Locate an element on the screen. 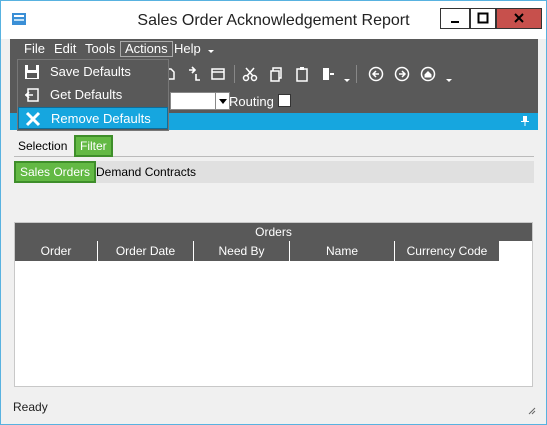  remove-x-icon is located at coordinates (33, 119).